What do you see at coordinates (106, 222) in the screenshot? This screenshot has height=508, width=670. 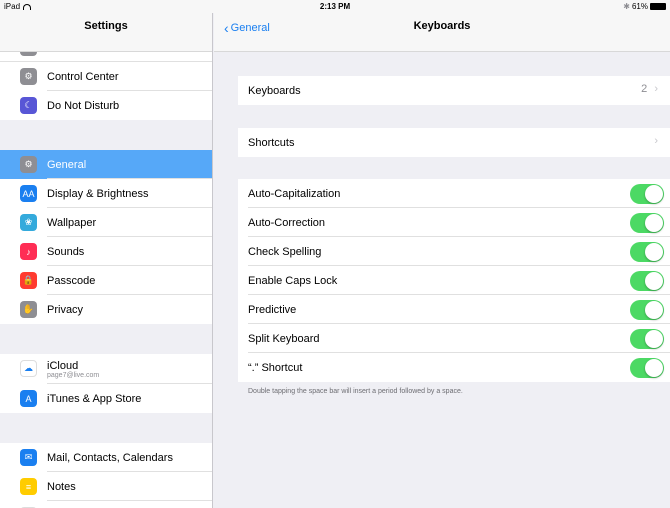 I see `sidebar-item-wallpaper: ❀ Wallpaper` at bounding box center [106, 222].